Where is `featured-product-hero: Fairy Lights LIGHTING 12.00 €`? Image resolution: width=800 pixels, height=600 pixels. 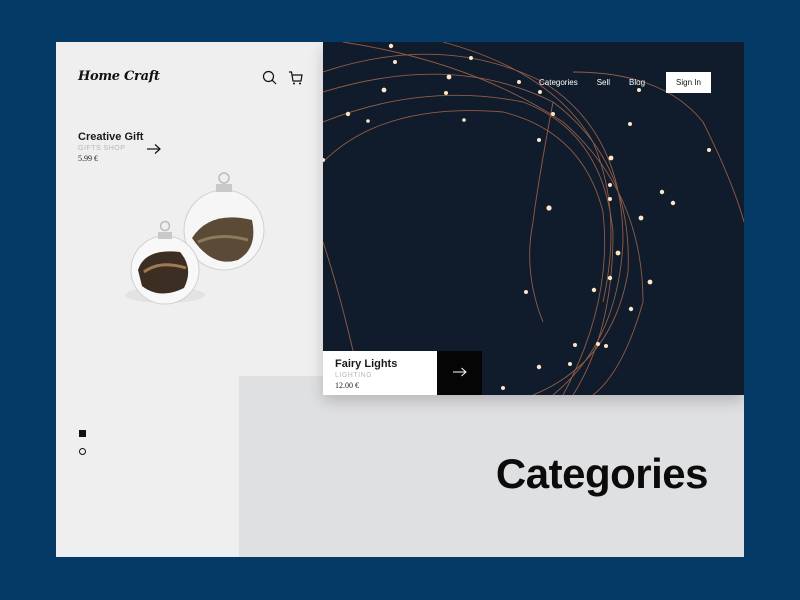 featured-product-hero: Fairy Lights LIGHTING 12.00 € is located at coordinates (380, 373).